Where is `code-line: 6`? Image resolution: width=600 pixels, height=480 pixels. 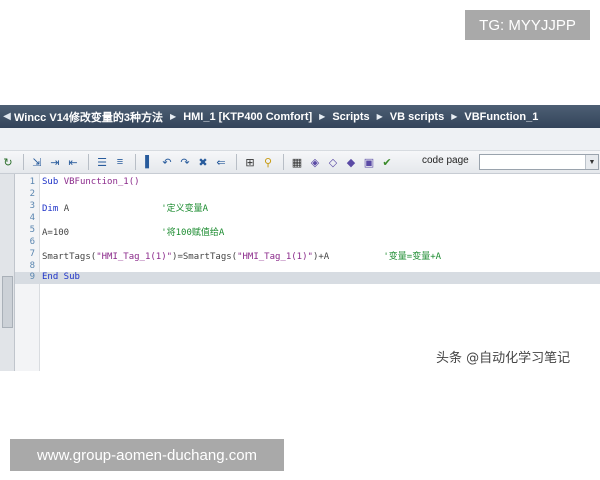 code-line: 6 is located at coordinates (307, 243).